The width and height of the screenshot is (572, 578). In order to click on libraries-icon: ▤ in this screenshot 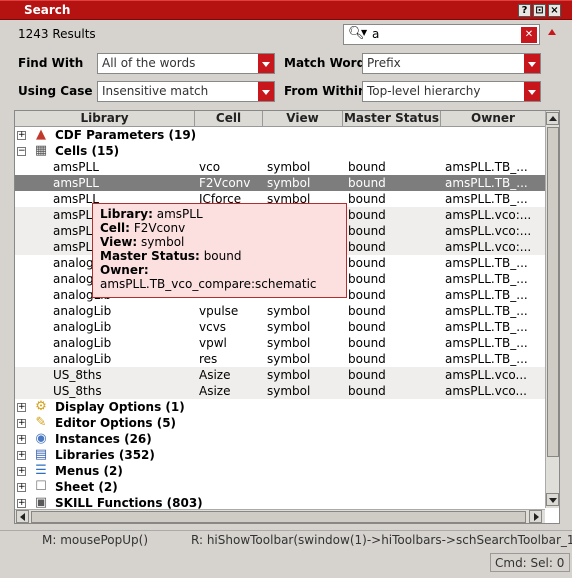, I will do `click(41, 454)`.